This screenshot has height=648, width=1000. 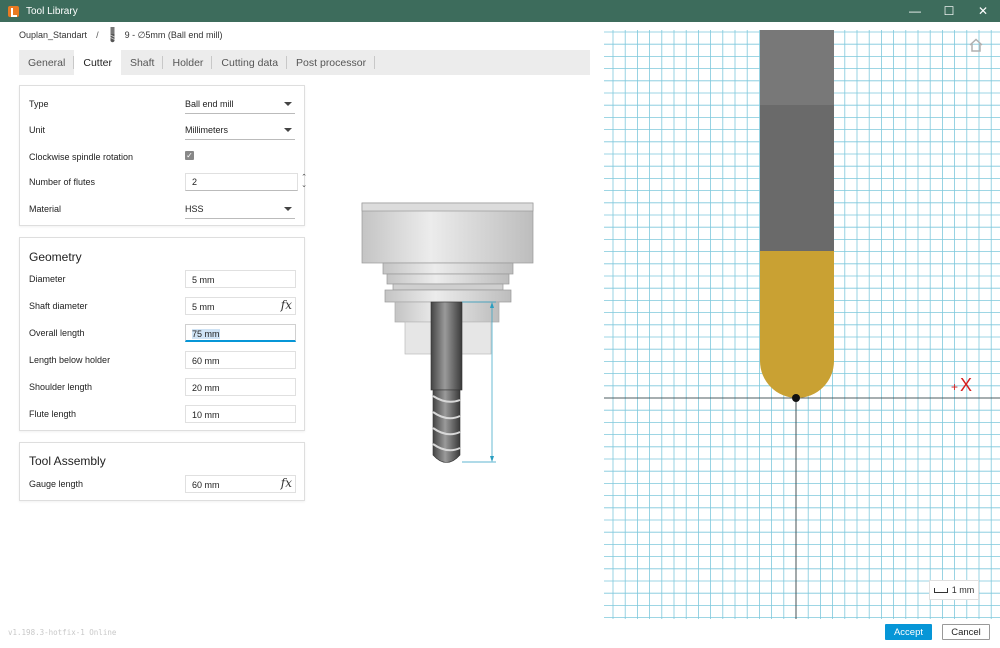 I want to click on ball-end-mill-icon, so click(x=112, y=35).